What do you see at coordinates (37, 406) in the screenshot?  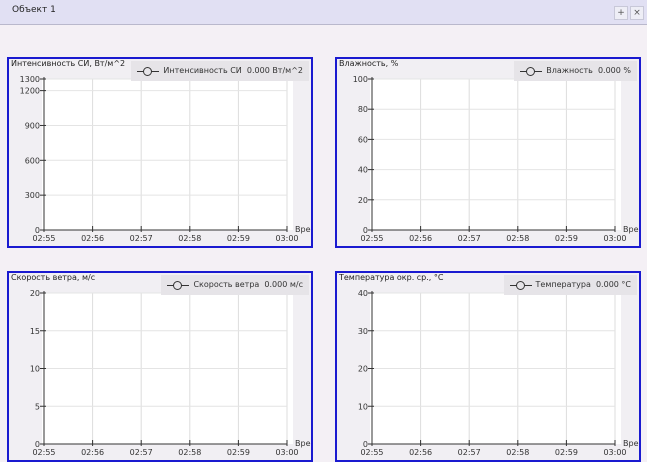 I see `y-tick-label: 5` at bounding box center [37, 406].